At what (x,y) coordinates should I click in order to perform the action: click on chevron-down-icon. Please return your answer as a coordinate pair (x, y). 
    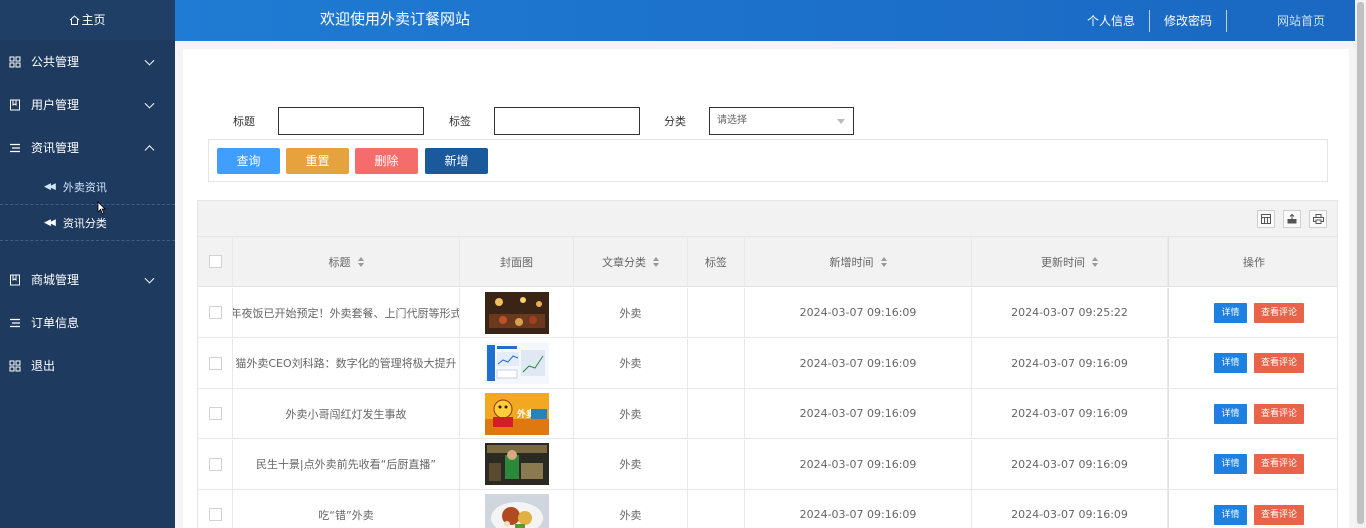
    Looking at the image, I should click on (149, 60).